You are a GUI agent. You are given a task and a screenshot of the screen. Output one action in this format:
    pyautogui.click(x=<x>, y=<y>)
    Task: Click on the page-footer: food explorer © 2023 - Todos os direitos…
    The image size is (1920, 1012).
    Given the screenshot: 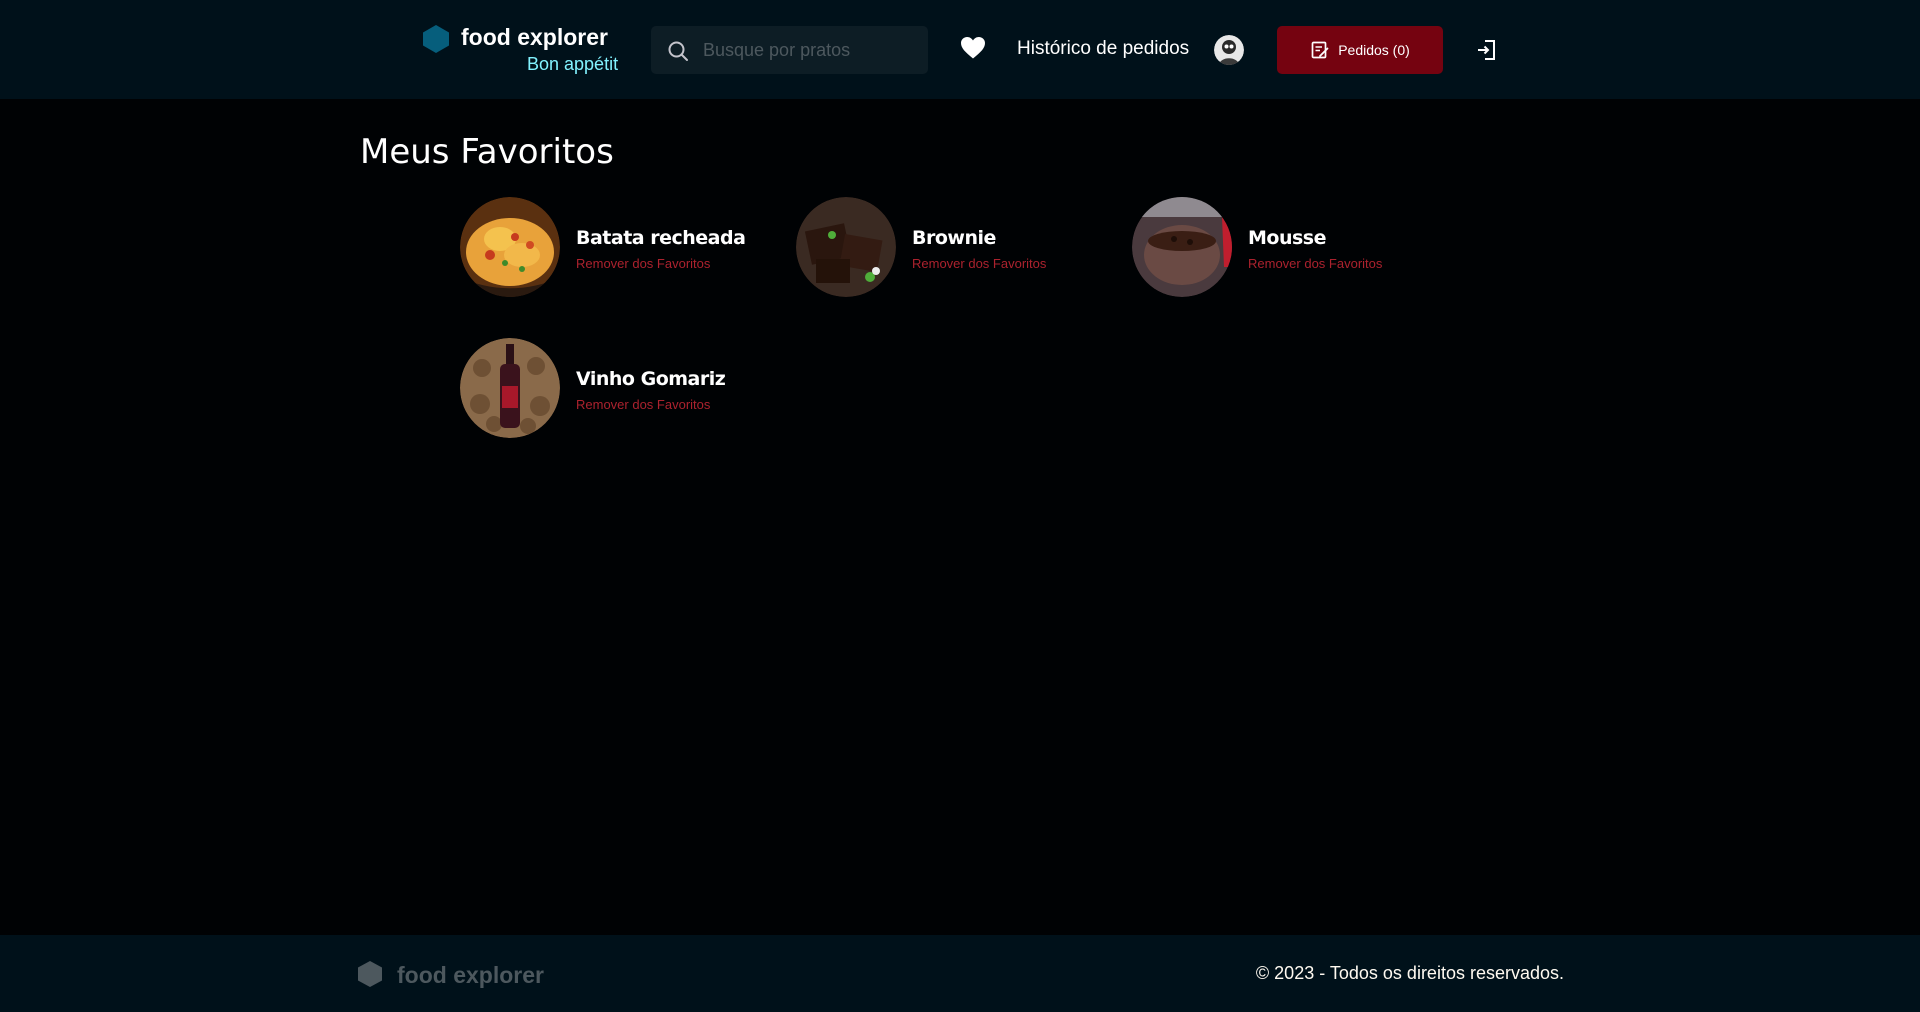 What is the action you would take?
    pyautogui.click(x=960, y=973)
    